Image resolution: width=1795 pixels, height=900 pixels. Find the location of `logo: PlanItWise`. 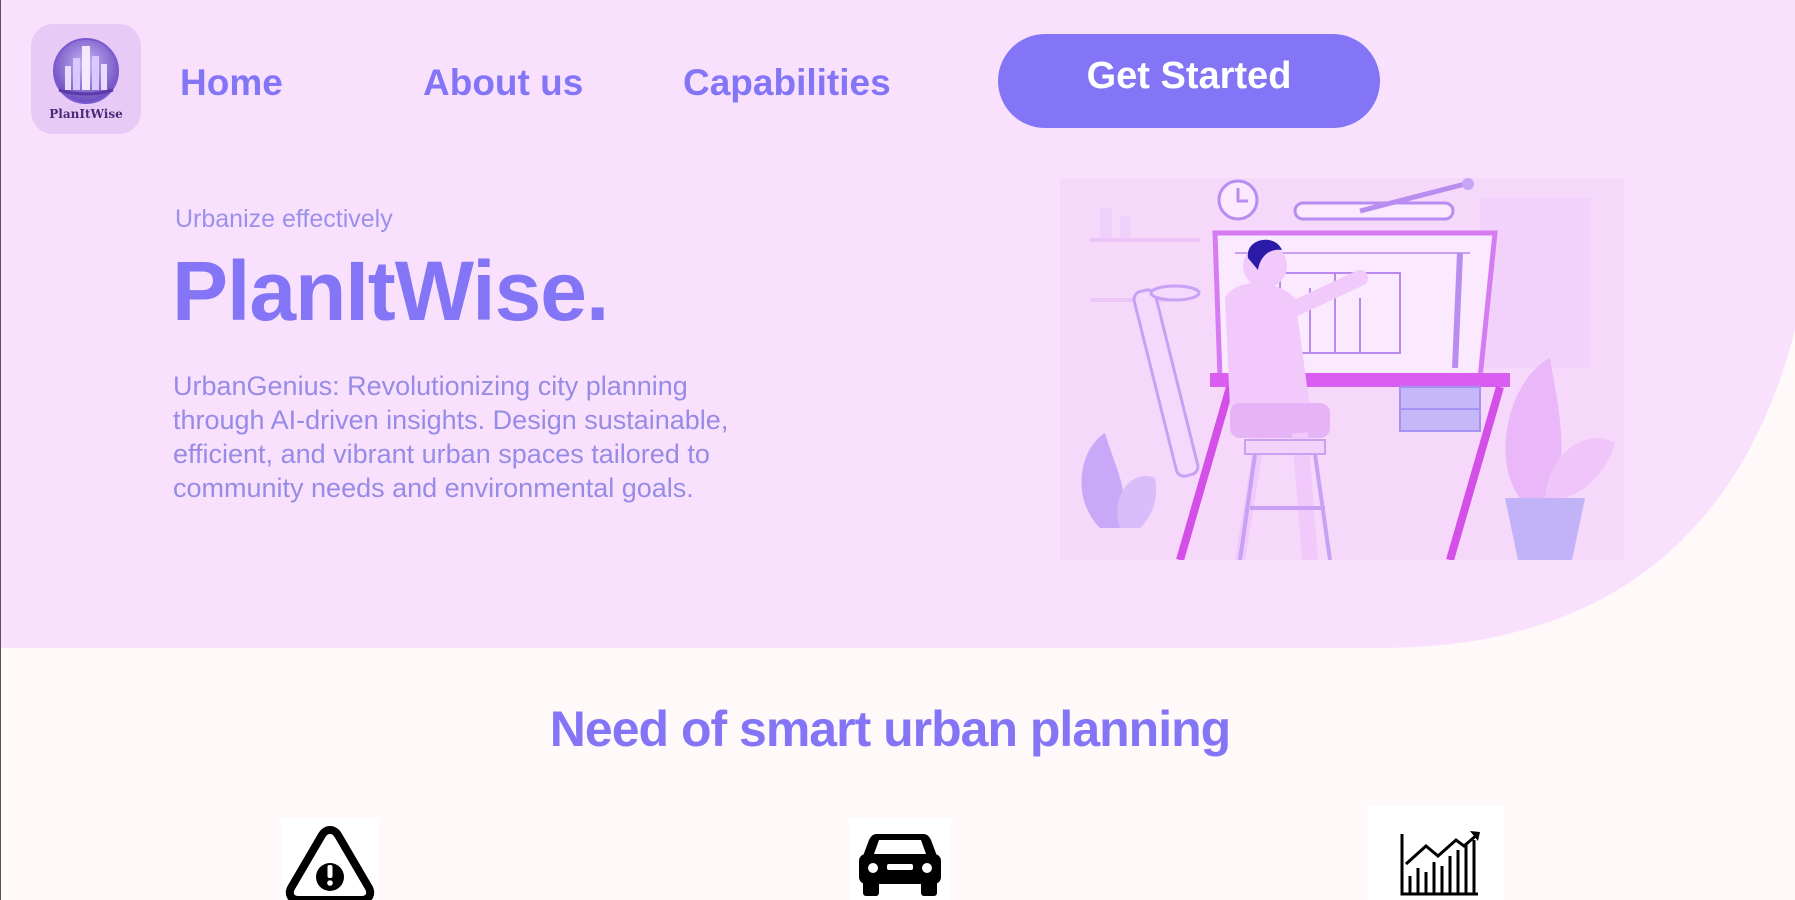

logo: PlanItWise is located at coordinates (86, 79).